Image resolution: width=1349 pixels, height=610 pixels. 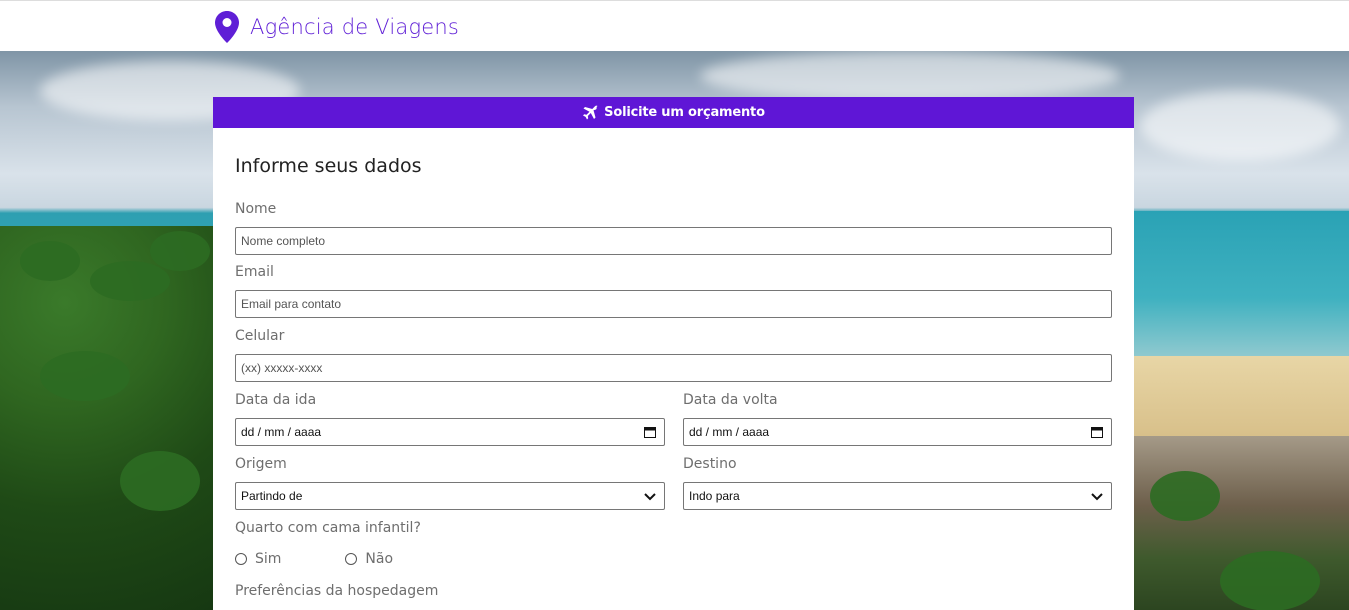 What do you see at coordinates (379, 559) in the screenshot?
I see `radio-nao-label: Não` at bounding box center [379, 559].